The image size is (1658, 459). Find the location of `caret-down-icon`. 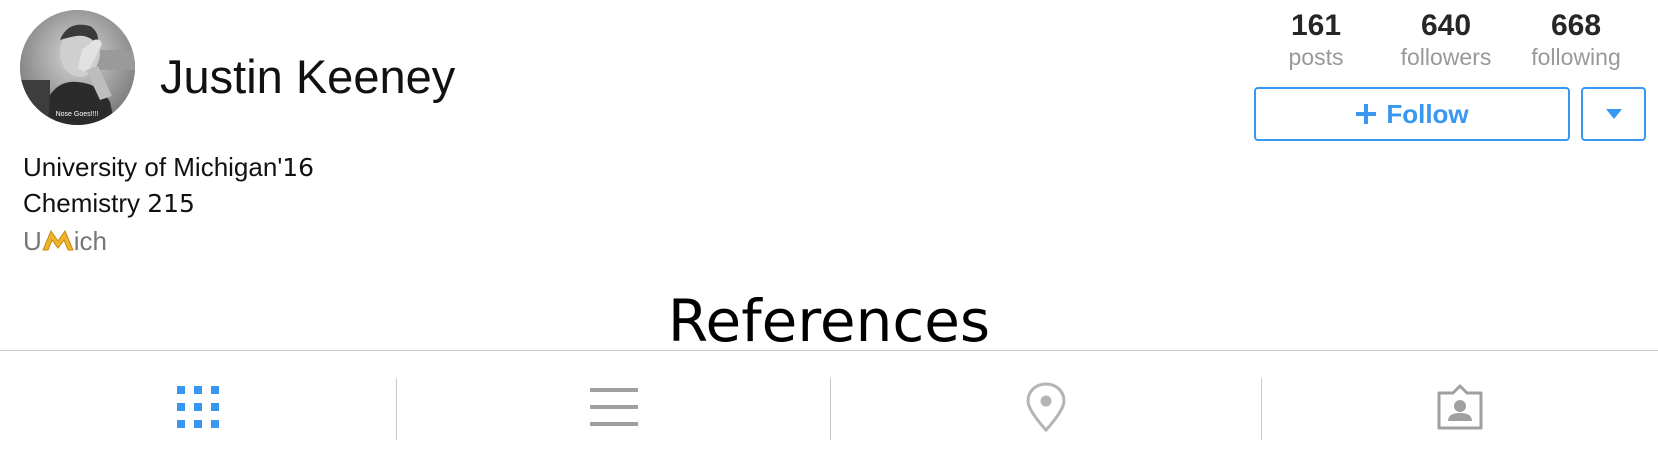

caret-down-icon is located at coordinates (1613, 114).